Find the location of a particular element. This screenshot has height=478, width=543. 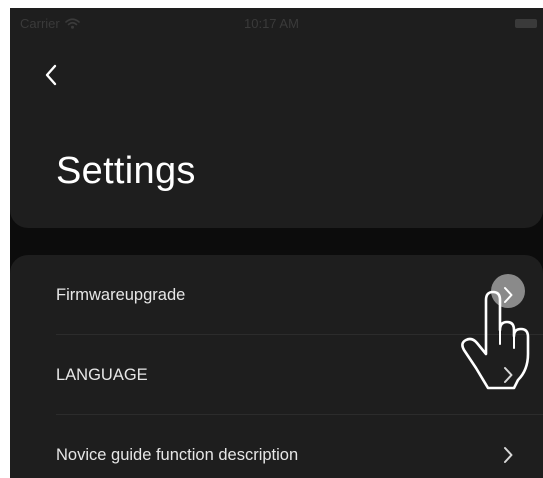

status-time: 10:17 AM is located at coordinates (271, 23).